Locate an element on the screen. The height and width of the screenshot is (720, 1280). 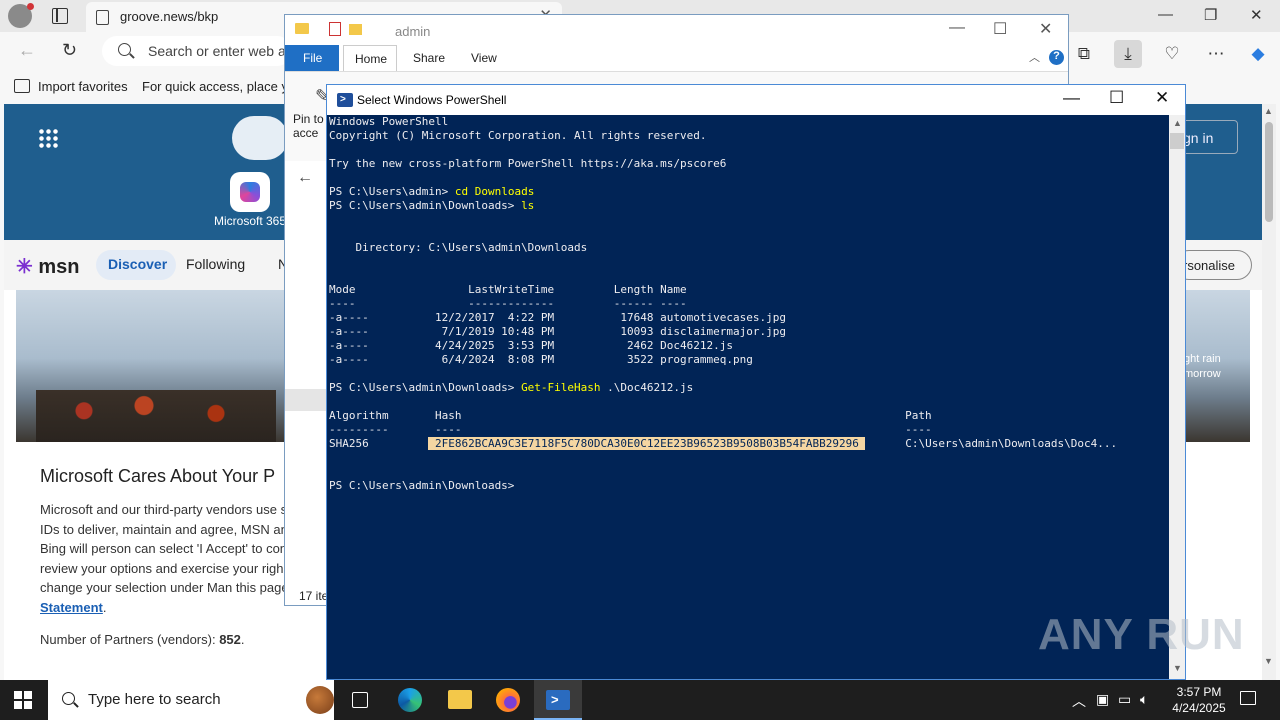
favorites-hint: For quick access, place you is located at coordinates (222, 86).